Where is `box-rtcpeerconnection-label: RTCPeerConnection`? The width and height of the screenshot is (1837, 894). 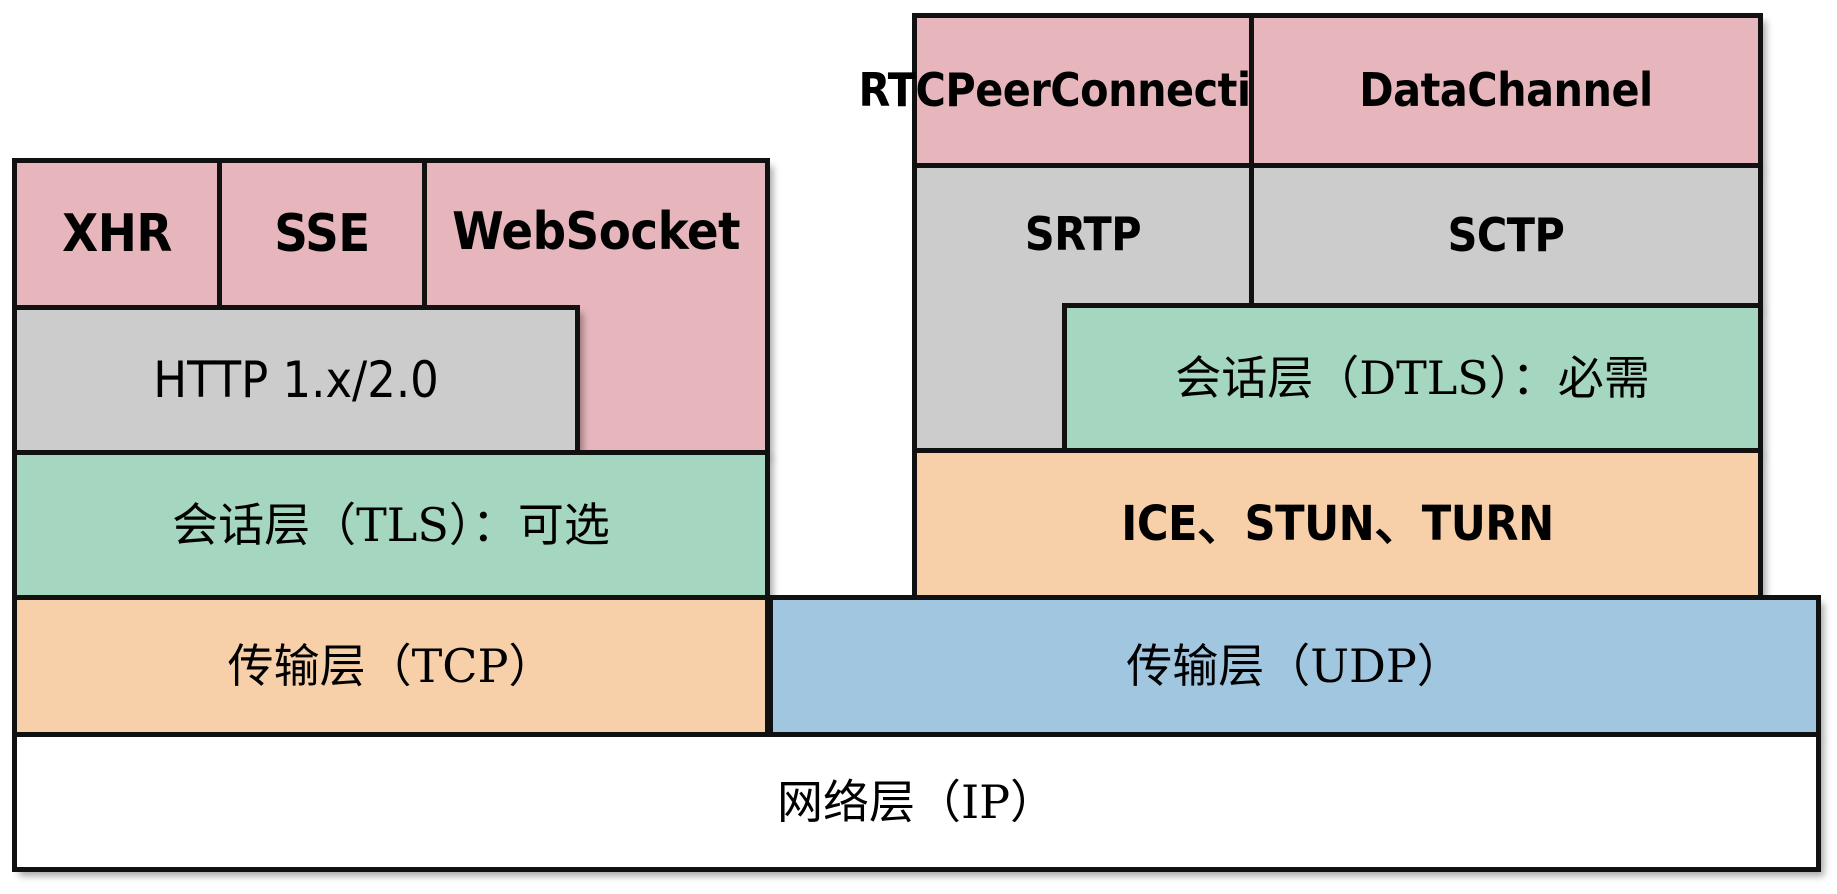 box-rtcpeerconnection-label: RTCPeerConnection is located at coordinates (1083, 90).